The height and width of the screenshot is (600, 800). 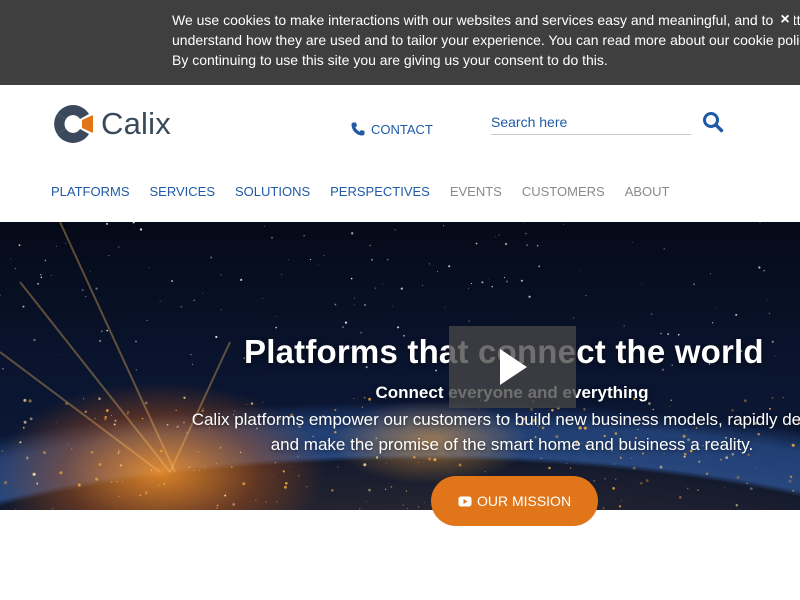 What do you see at coordinates (73, 124) in the screenshot?
I see `calix-logo-icon` at bounding box center [73, 124].